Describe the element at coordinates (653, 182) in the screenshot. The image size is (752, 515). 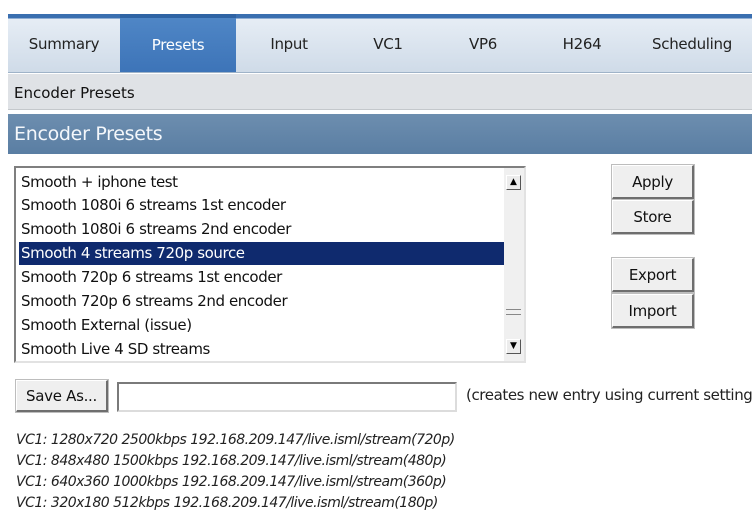
I see `apply-button: Apply` at that location.